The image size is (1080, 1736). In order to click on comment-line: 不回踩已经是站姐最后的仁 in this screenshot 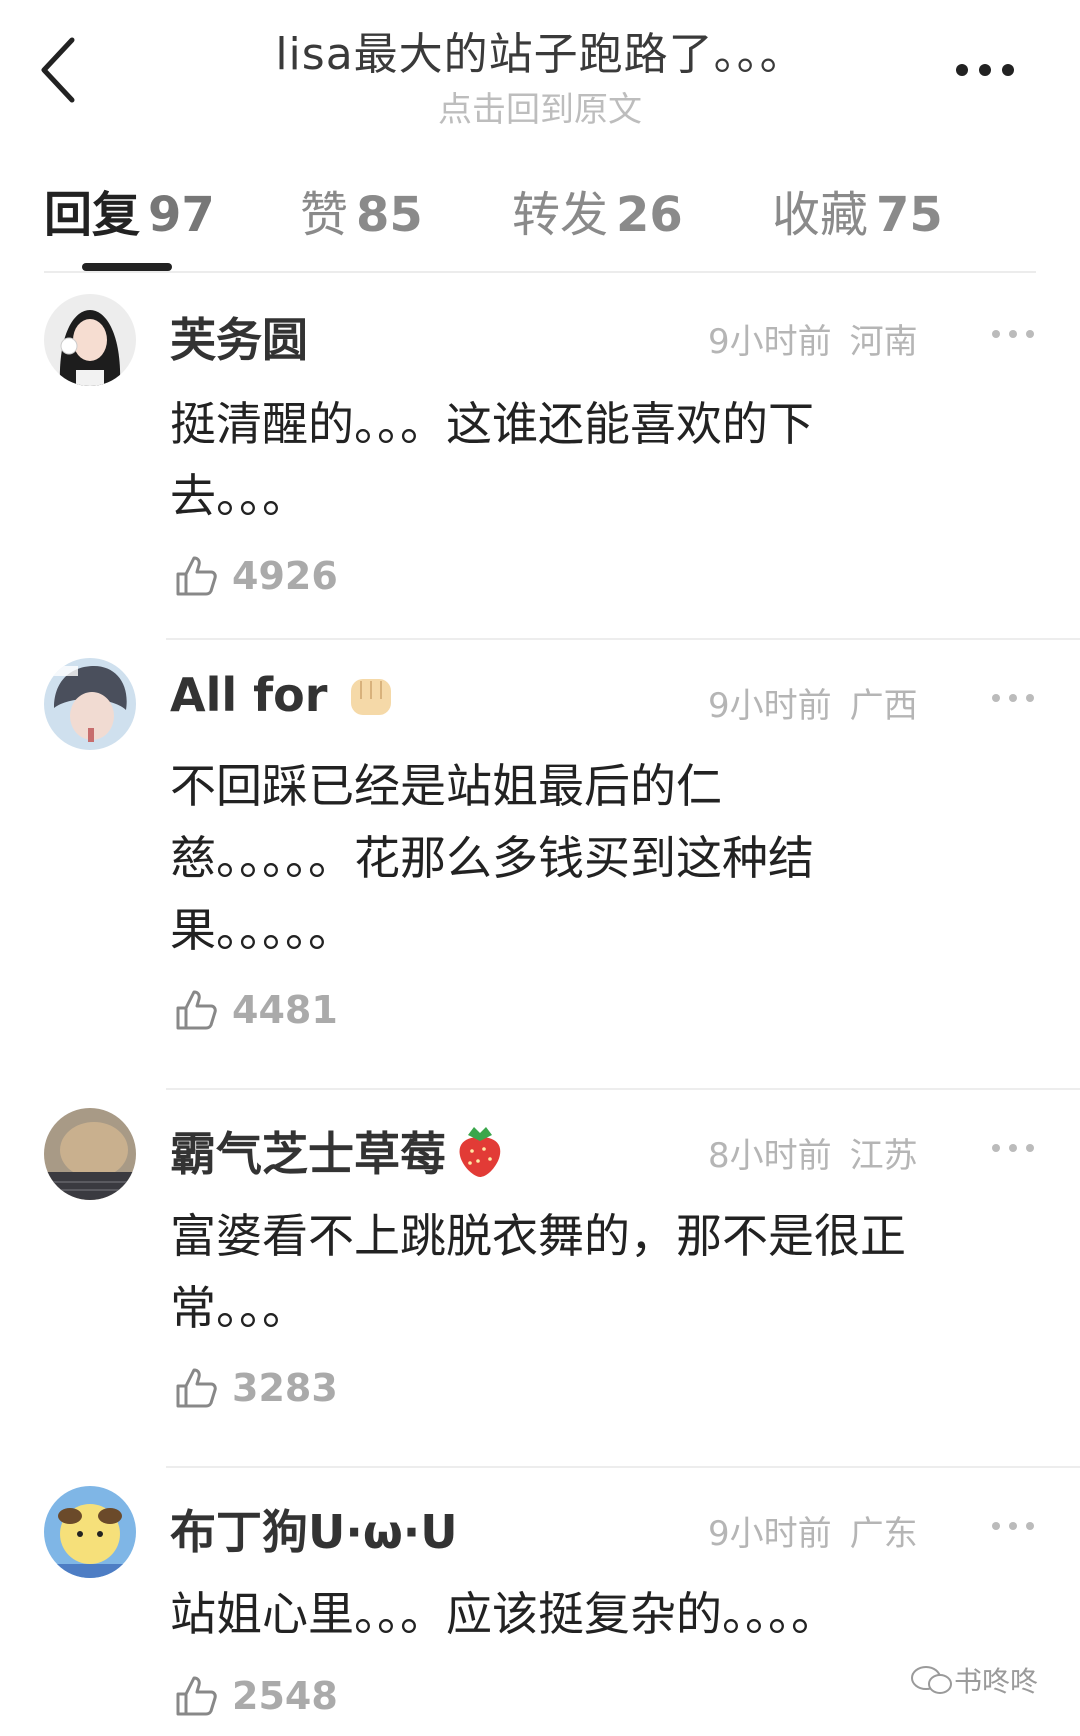, I will do `click(446, 786)`.